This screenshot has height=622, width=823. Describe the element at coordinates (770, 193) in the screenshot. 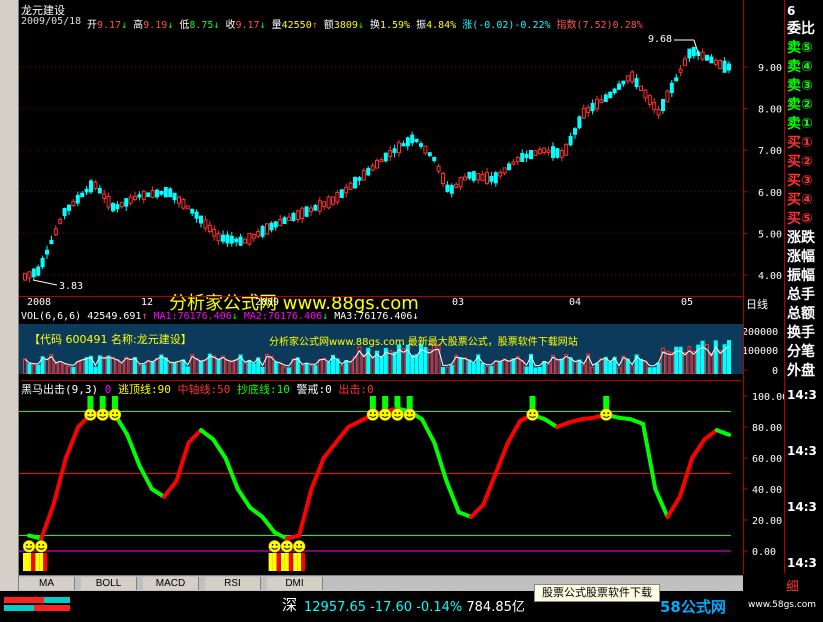

I see `price-tick-label: 6.00` at that location.